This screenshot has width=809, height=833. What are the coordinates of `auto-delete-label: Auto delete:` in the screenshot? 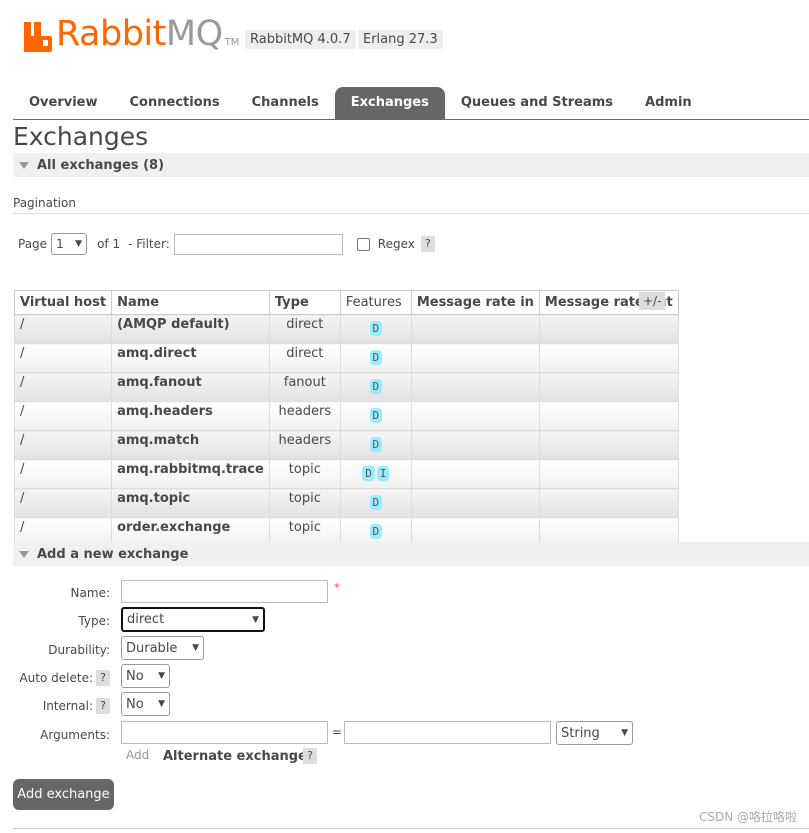 It's located at (56, 678).